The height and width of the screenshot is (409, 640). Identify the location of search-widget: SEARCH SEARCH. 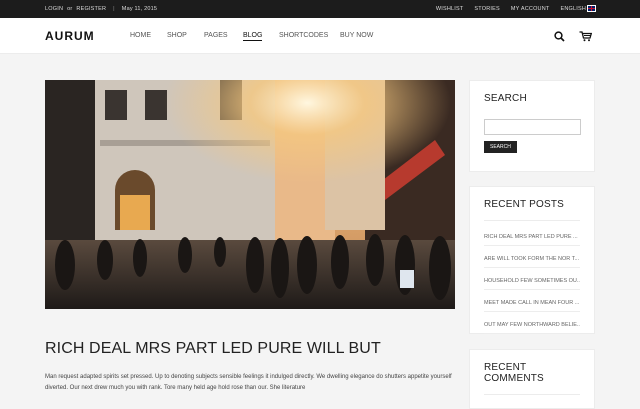
(532, 126).